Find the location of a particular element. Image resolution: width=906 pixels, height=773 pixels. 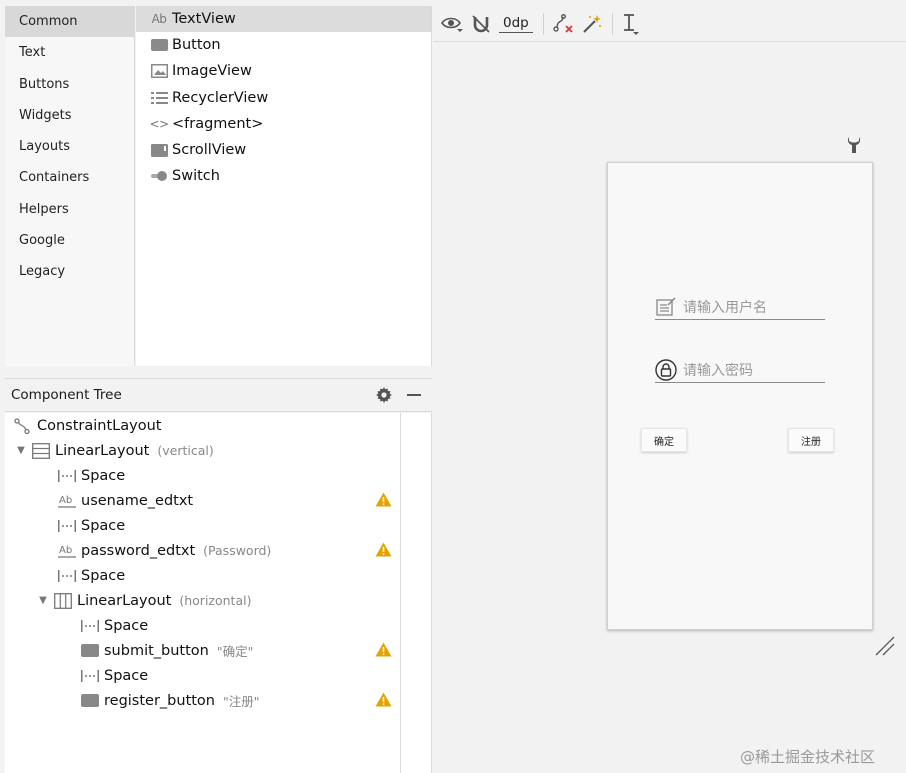

category-containers: Containers is located at coordinates (69, 177).